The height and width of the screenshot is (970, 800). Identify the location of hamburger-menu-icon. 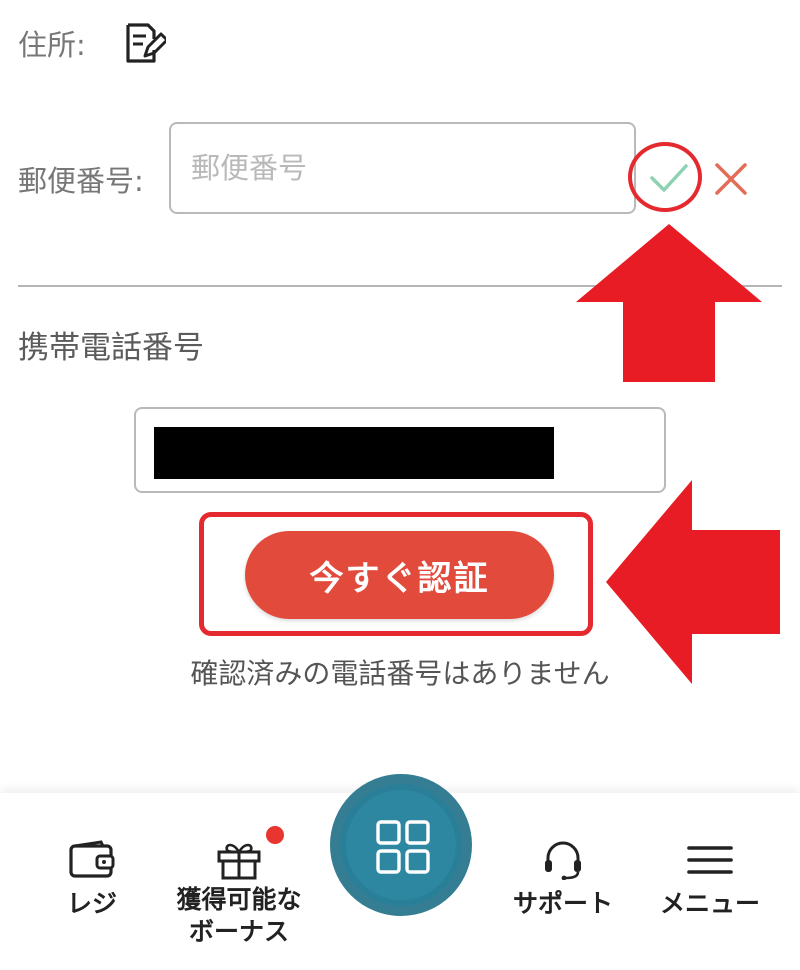
(710, 860).